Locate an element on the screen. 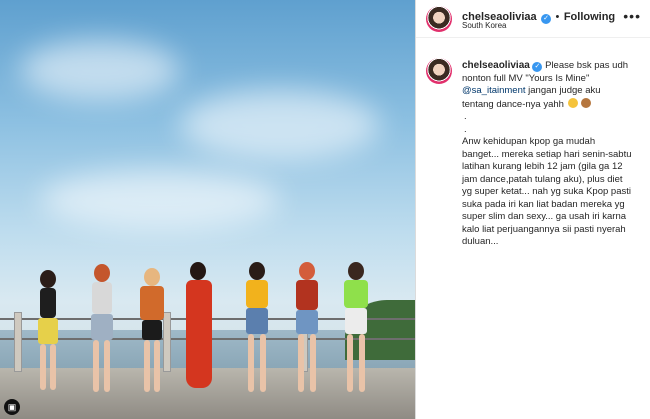  caption-avatar is located at coordinates (439, 71).